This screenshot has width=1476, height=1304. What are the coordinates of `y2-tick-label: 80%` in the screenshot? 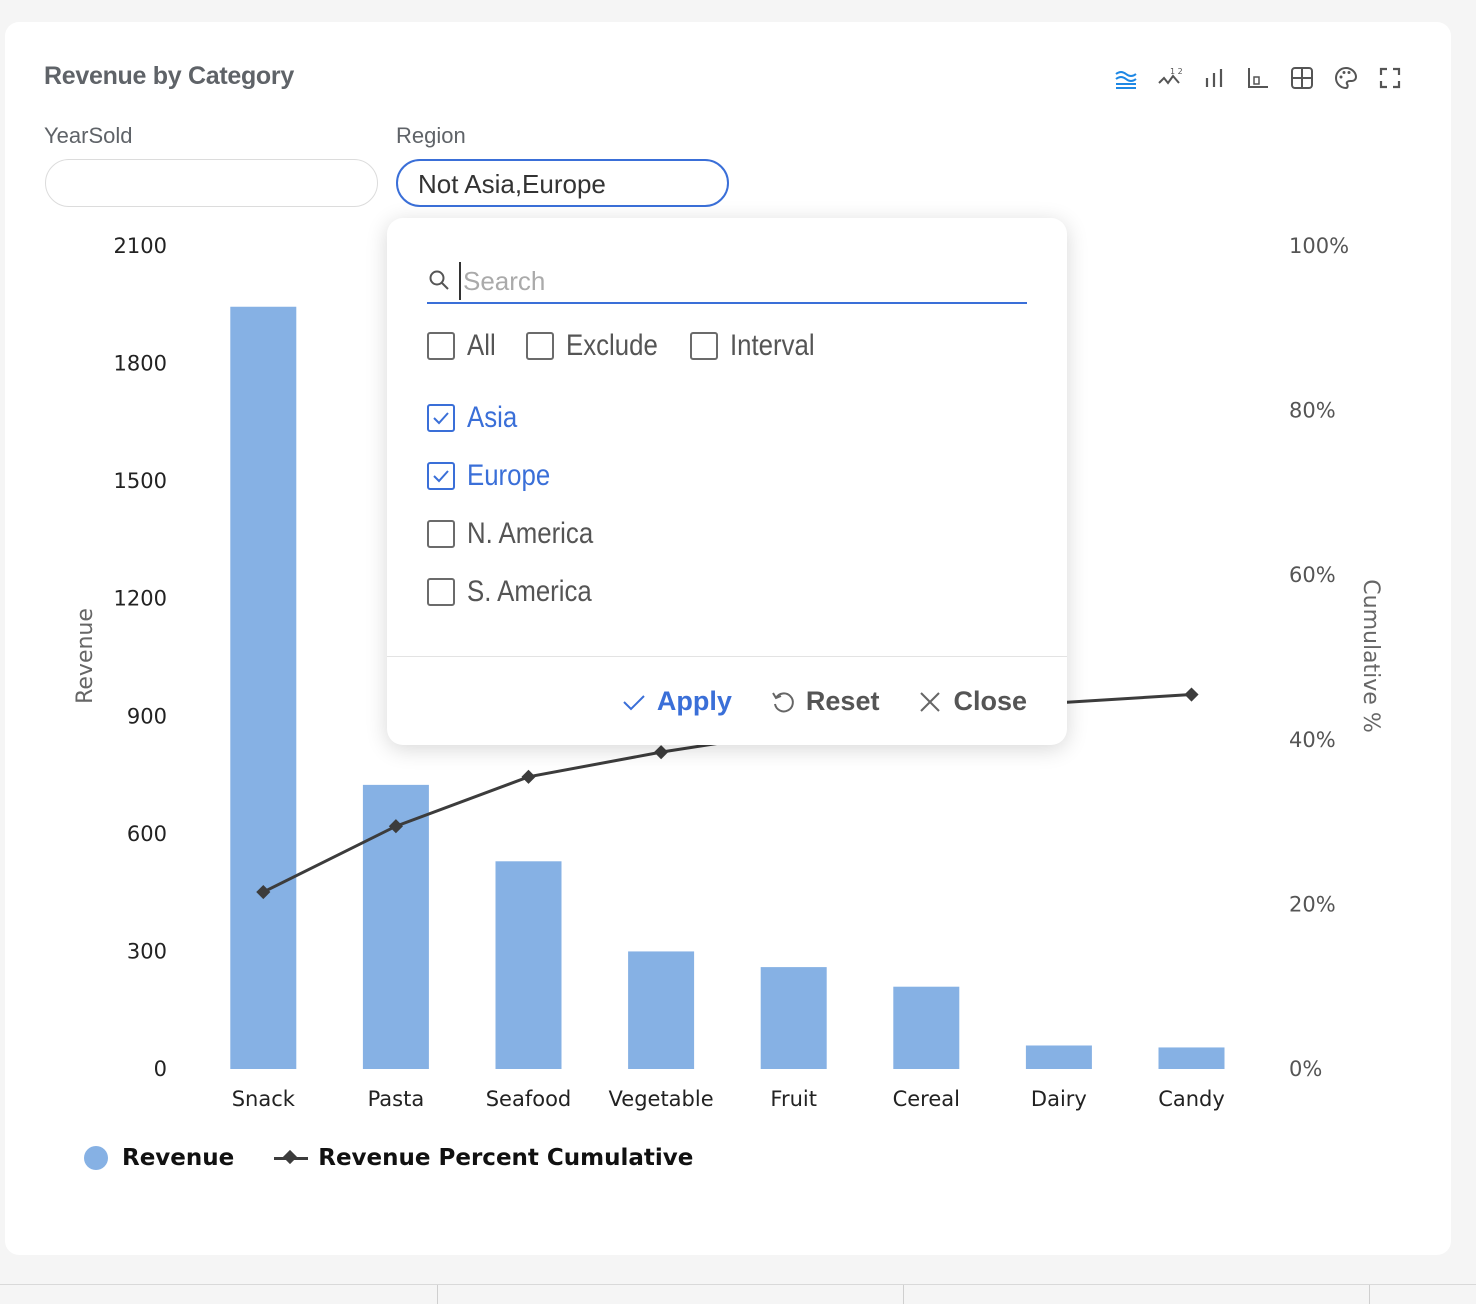 It's located at (1312, 411).